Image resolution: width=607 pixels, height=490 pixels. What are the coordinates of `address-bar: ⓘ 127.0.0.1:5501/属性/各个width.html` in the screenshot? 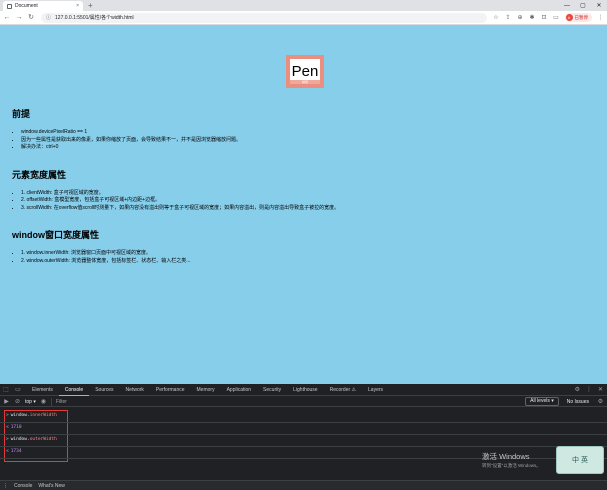 It's located at (264, 17).